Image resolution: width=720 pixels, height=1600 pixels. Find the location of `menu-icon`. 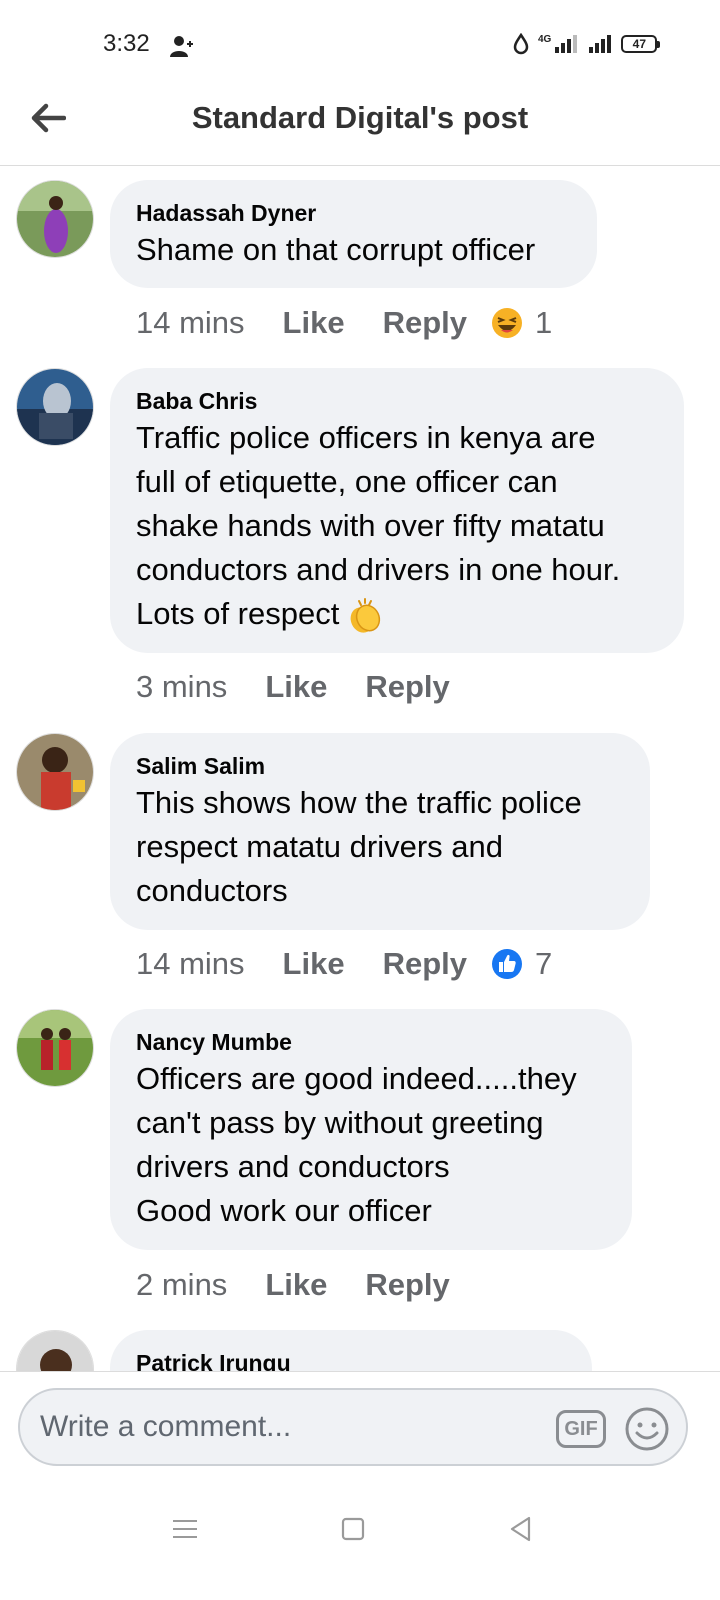

menu-icon is located at coordinates (185, 1529).